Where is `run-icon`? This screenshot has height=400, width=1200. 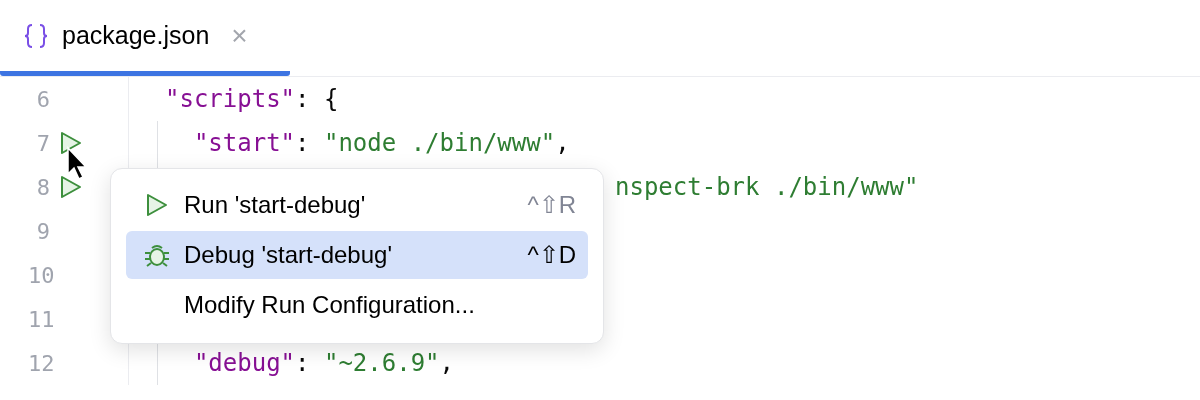
run-icon is located at coordinates (157, 205).